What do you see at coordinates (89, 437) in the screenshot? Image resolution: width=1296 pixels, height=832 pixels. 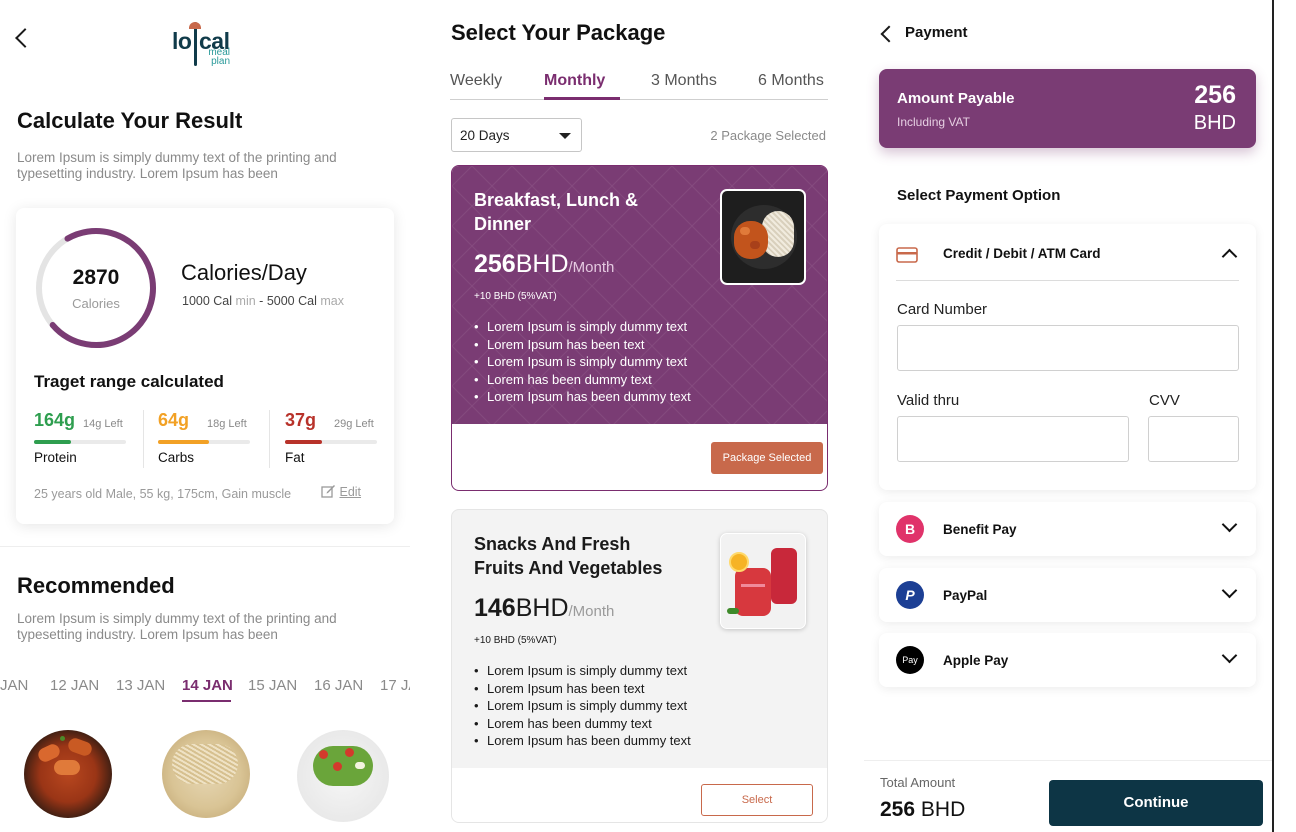 I see `macro-protein: 164g 14g Left Protein` at bounding box center [89, 437].